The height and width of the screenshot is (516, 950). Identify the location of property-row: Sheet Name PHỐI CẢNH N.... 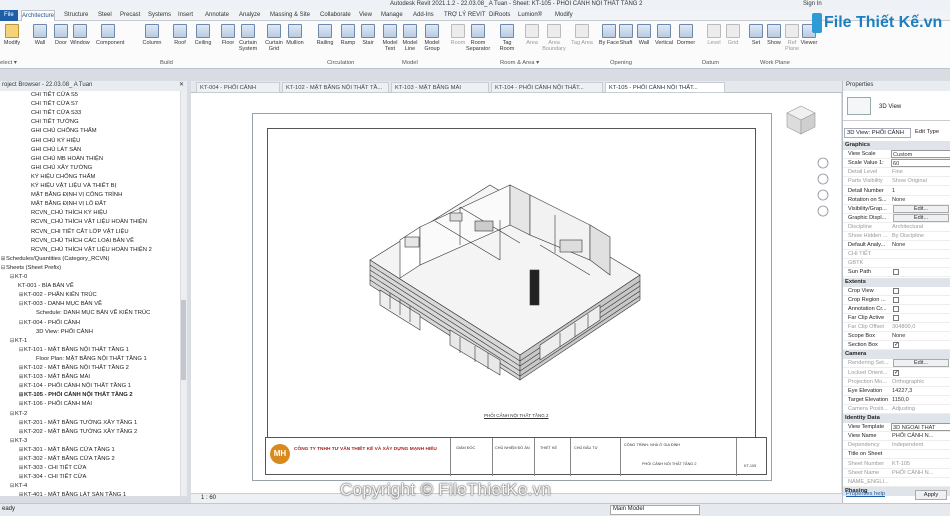
(896, 473).